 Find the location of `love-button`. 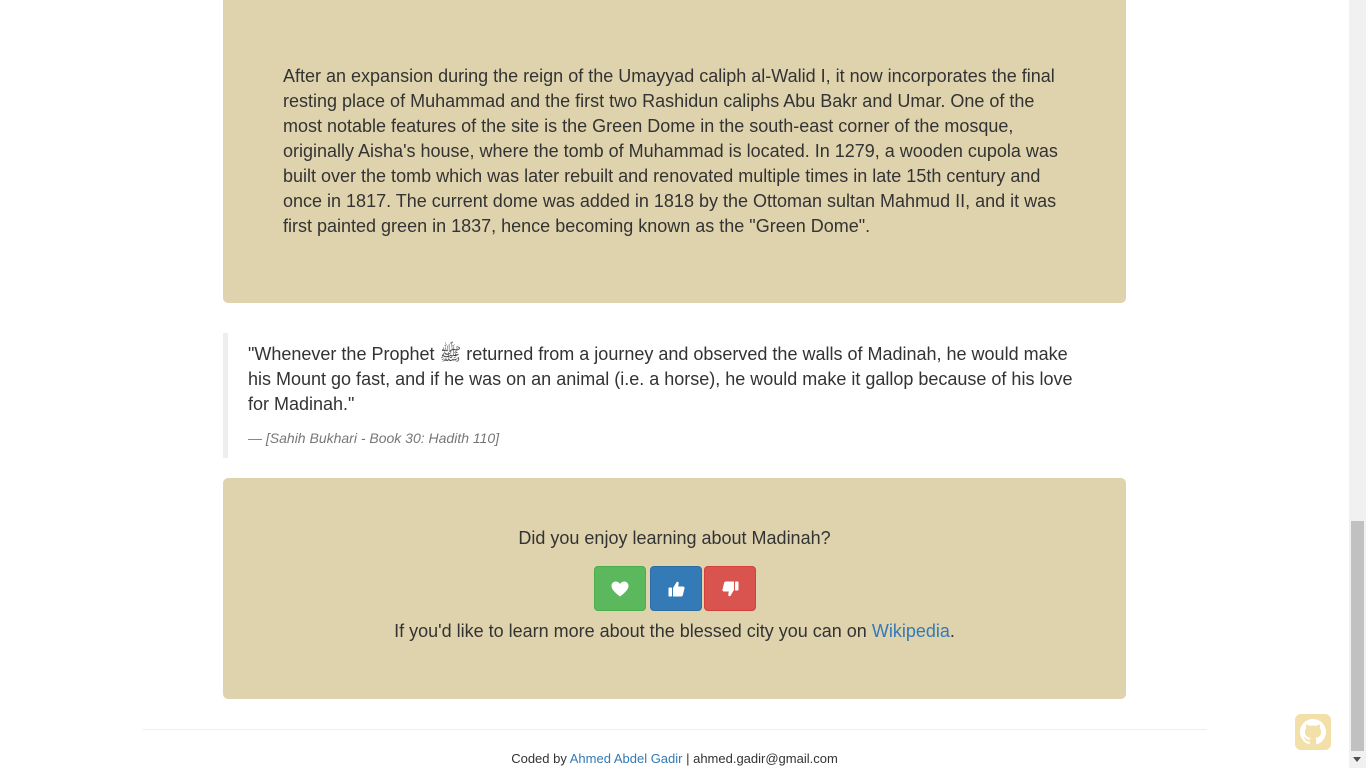

love-button is located at coordinates (620, 588).